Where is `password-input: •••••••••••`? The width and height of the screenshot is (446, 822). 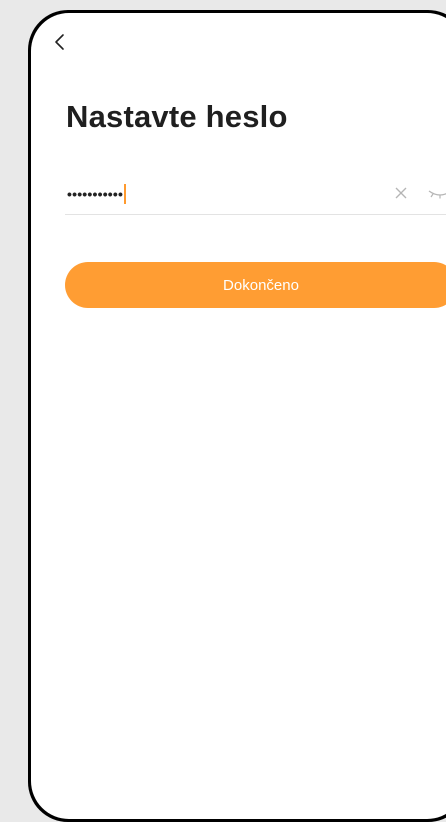
password-input: ••••••••••• is located at coordinates (97, 194).